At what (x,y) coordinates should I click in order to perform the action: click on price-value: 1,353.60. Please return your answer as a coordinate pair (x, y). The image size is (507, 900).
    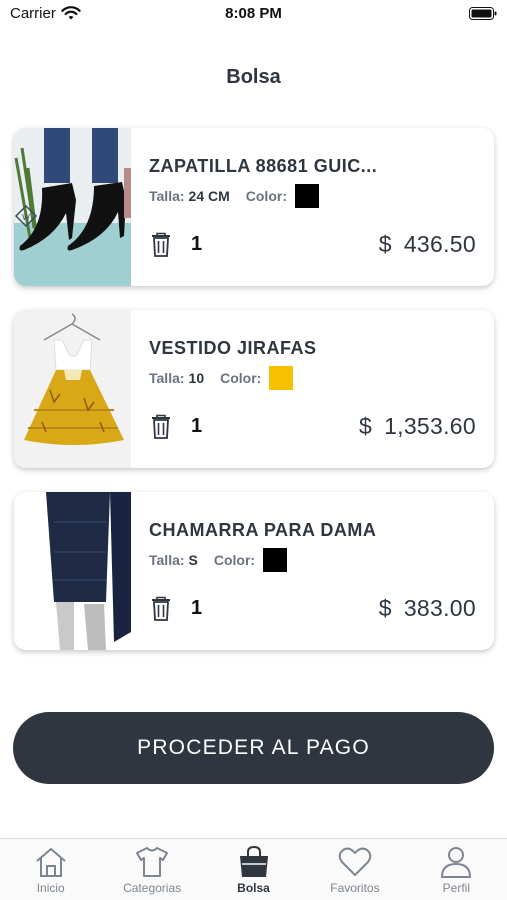
    Looking at the image, I should click on (430, 426).